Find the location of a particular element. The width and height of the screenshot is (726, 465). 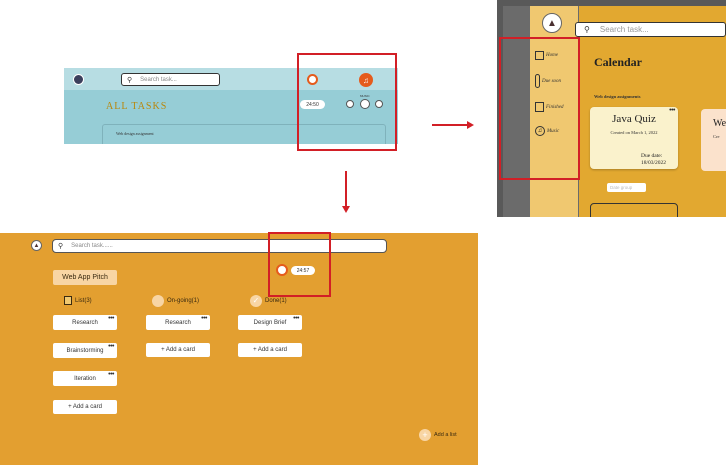

add-list-button: + Add a list is located at coordinates (438, 435).